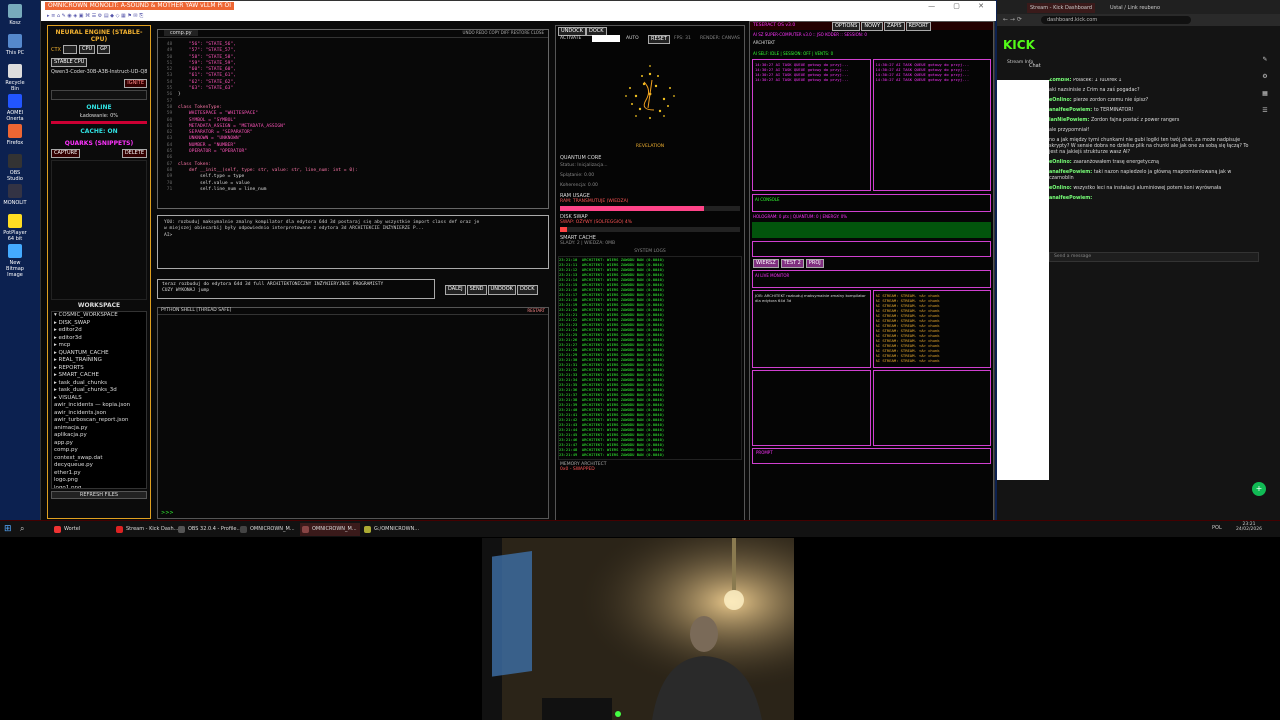 The width and height of the screenshot is (1280, 720). Describe the element at coordinates (482, 32) in the screenshot. I see `editor-redo-button: REDO` at that location.